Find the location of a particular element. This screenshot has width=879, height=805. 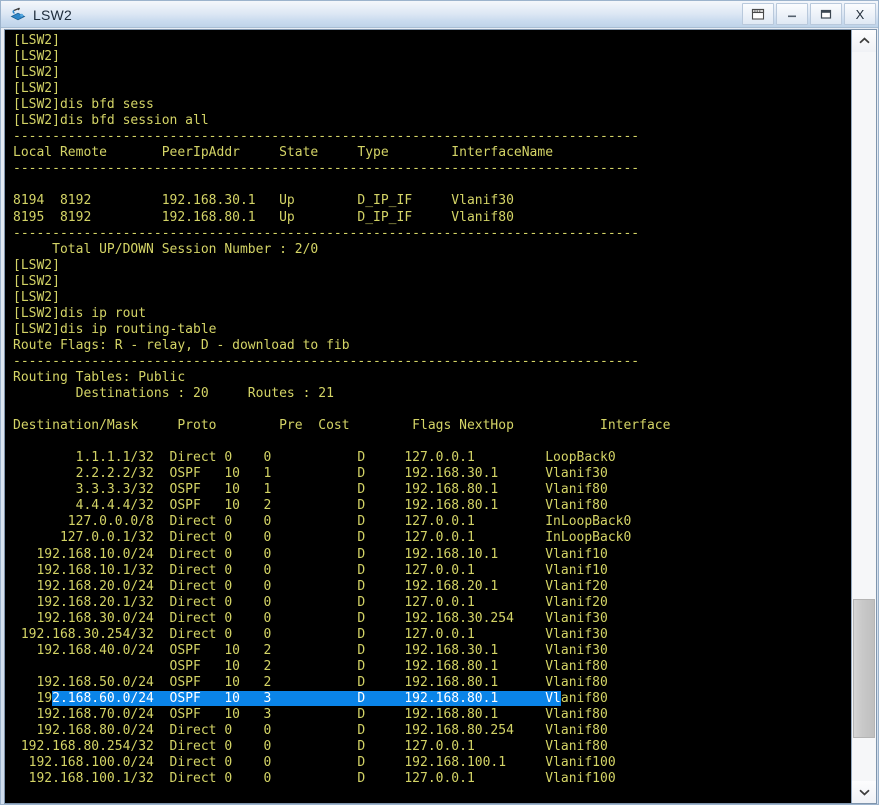

titlebar-left-group: LSW2 is located at coordinates (40, 14).